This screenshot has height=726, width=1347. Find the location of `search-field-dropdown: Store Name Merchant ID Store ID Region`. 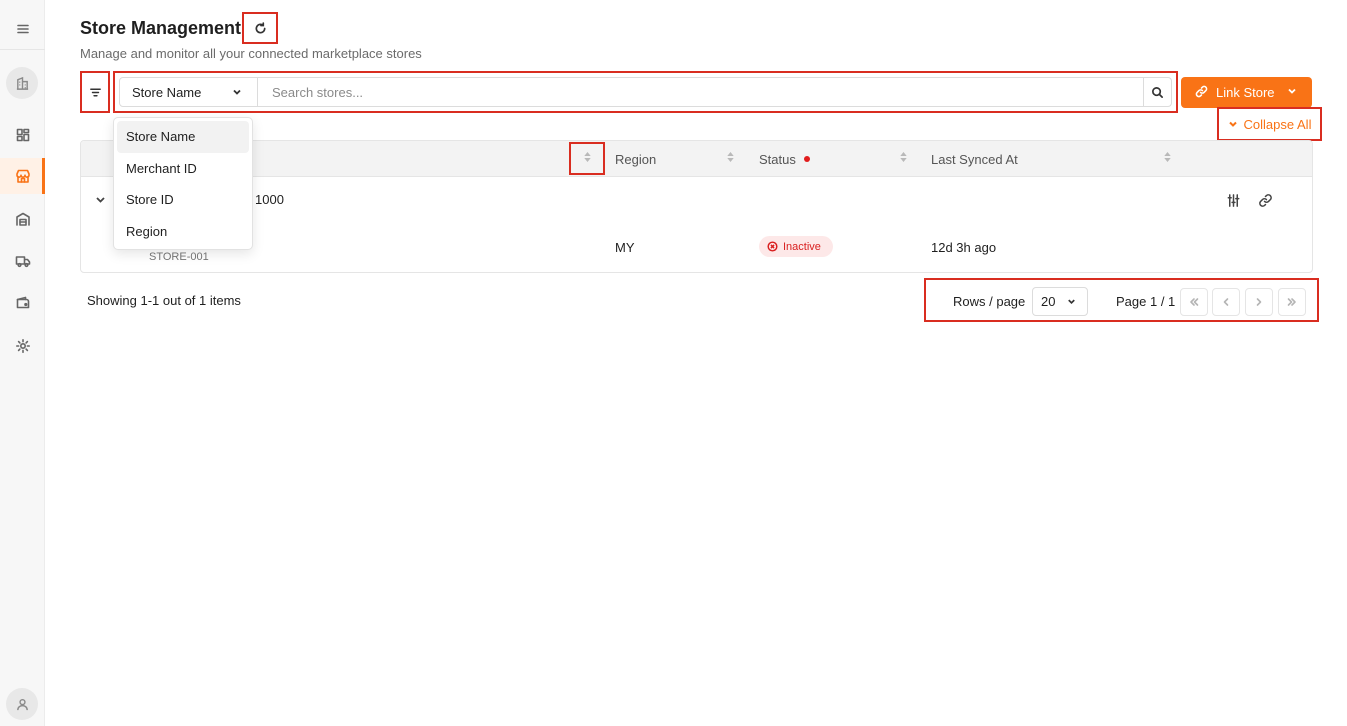

search-field-dropdown: Store Name Merchant ID Store ID Region is located at coordinates (183, 183).